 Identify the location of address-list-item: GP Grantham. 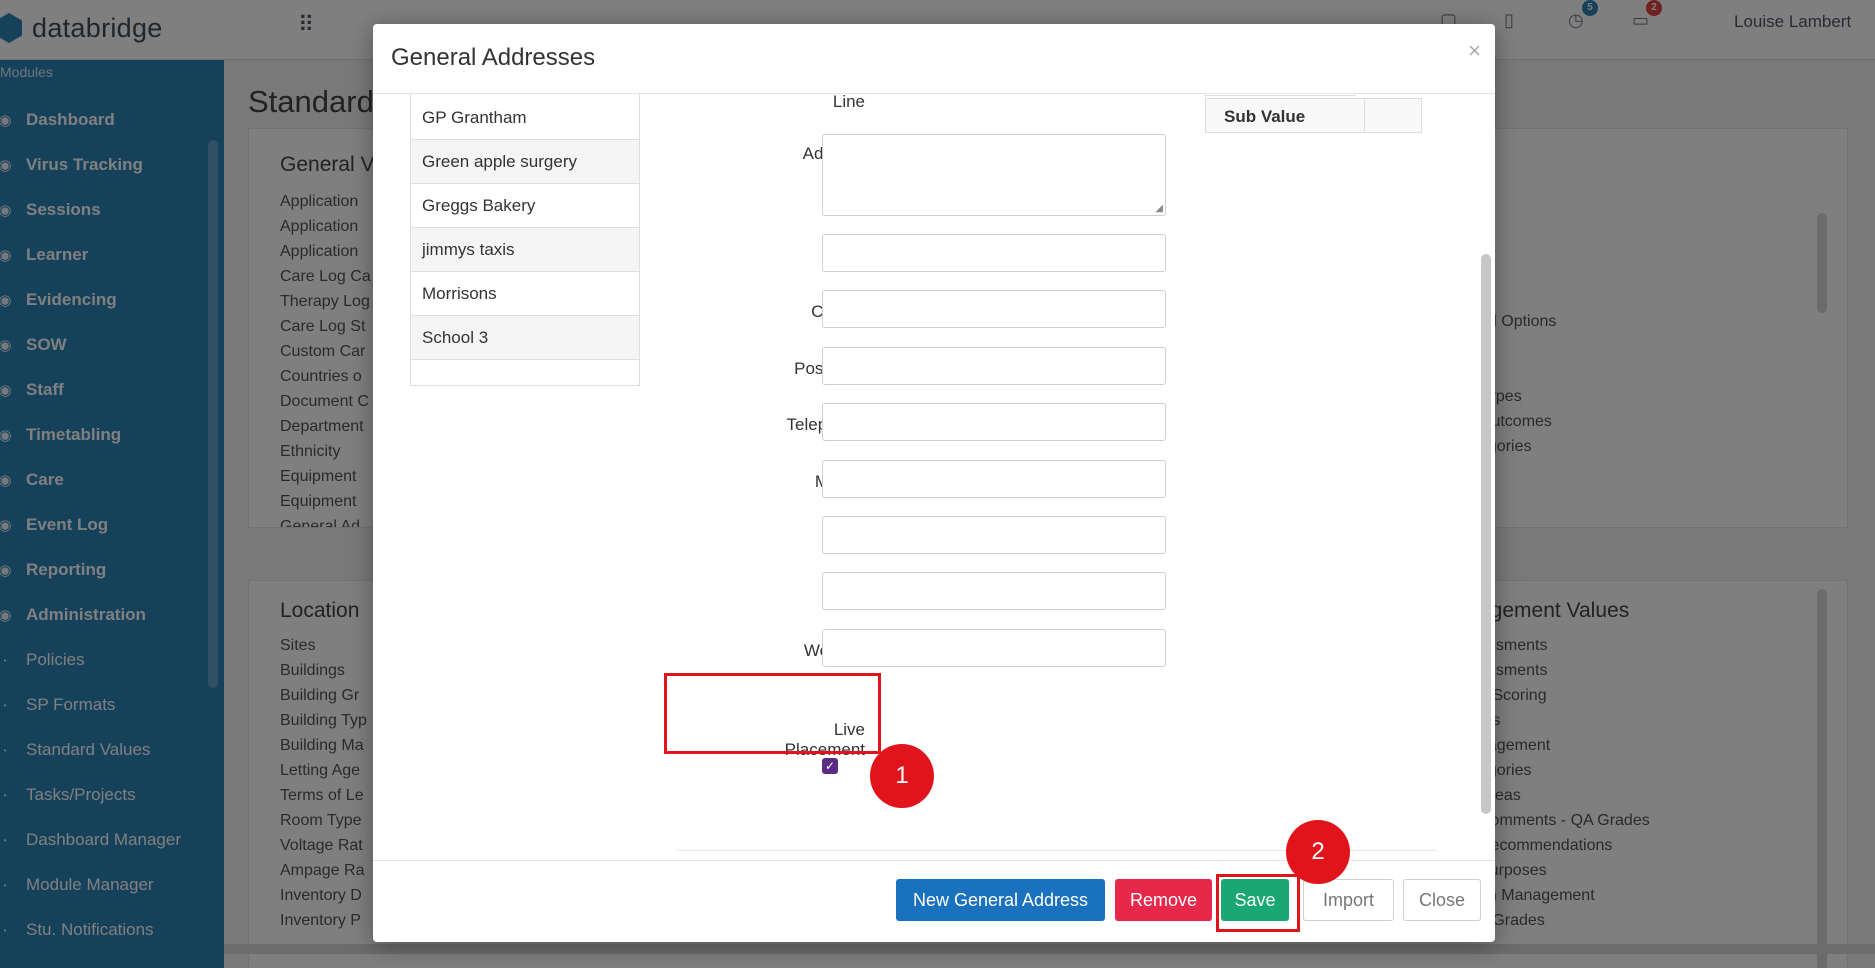
(525, 118).